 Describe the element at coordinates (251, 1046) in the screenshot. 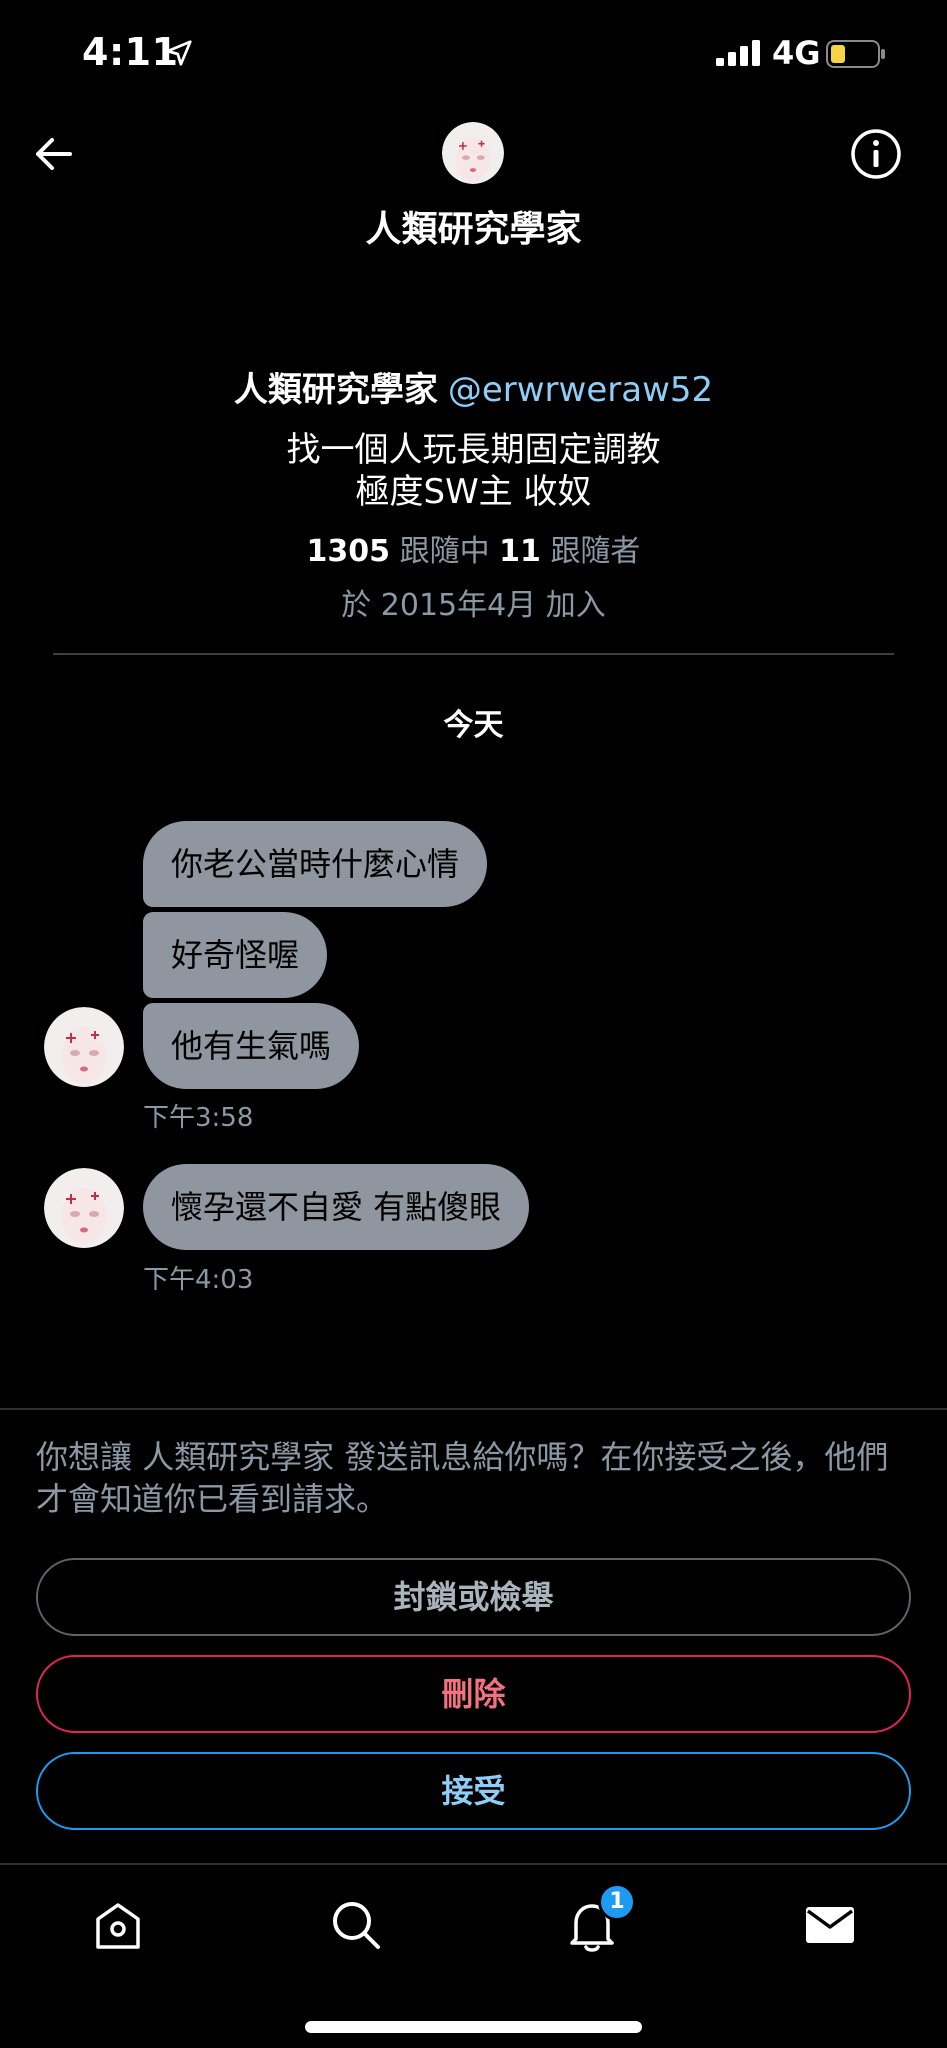

I see `message-bubble: 他有生氣嗎` at that location.